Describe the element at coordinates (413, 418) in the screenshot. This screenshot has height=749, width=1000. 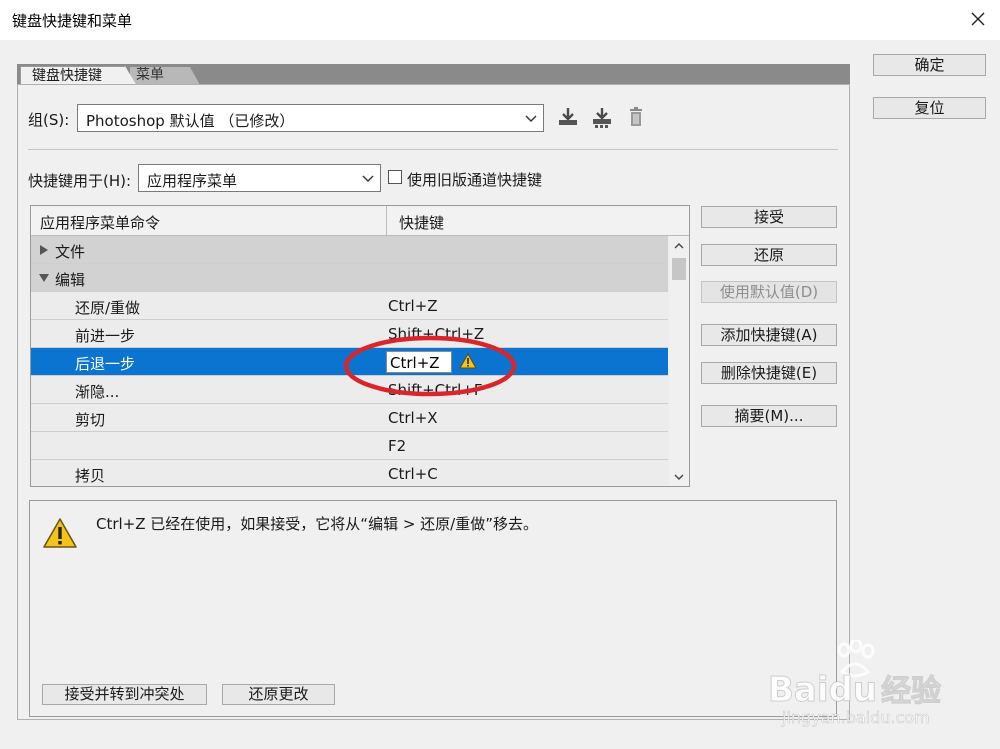
I see `row-shortcut: Ctrl+X` at that location.